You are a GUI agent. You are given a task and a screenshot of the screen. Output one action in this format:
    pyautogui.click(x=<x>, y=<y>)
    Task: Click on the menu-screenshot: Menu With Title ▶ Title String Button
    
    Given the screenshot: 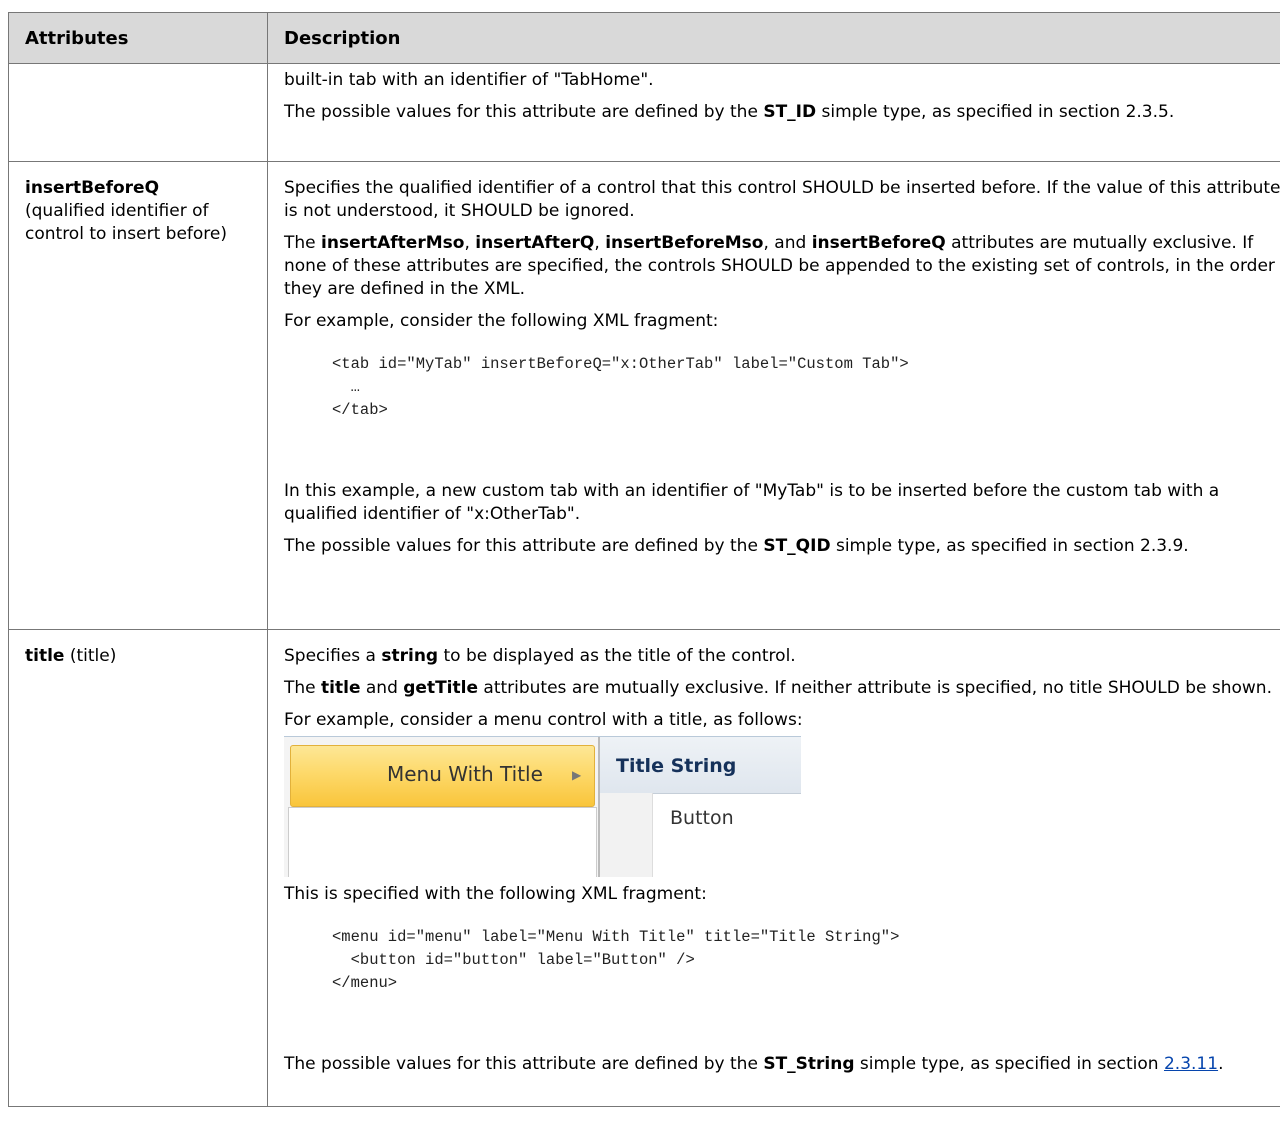 What is the action you would take?
    pyautogui.click(x=542, y=806)
    